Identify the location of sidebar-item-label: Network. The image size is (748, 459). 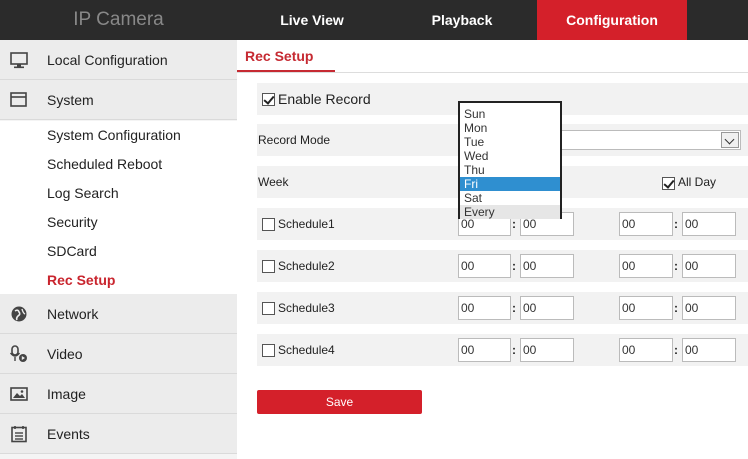
(73, 314).